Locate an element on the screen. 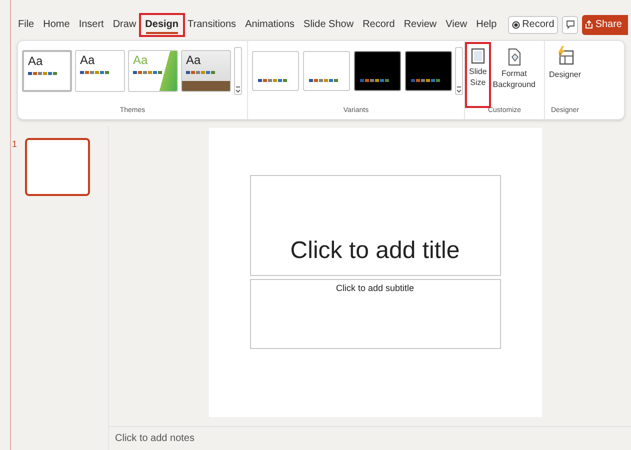 Image resolution: width=631 pixels, height=450 pixels. slide-thumbnail is located at coordinates (57, 167).